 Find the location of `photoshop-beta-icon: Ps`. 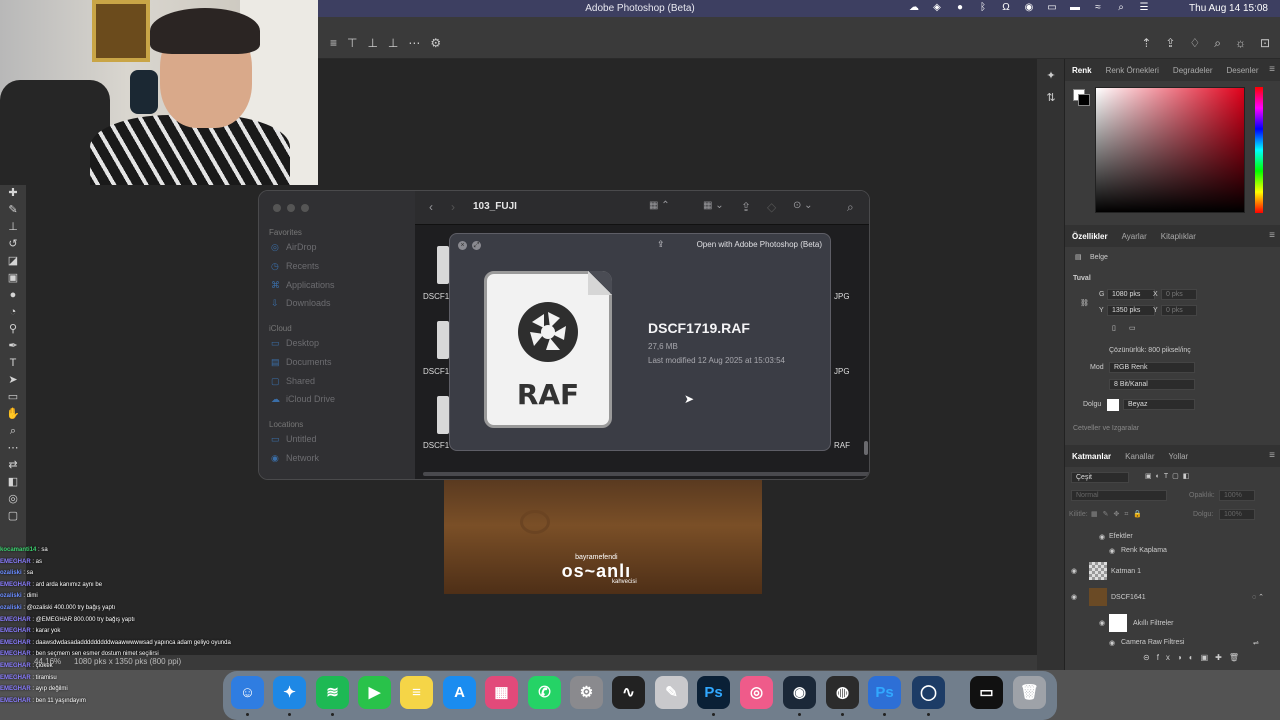

photoshop-beta-icon: Ps is located at coordinates (884, 692).